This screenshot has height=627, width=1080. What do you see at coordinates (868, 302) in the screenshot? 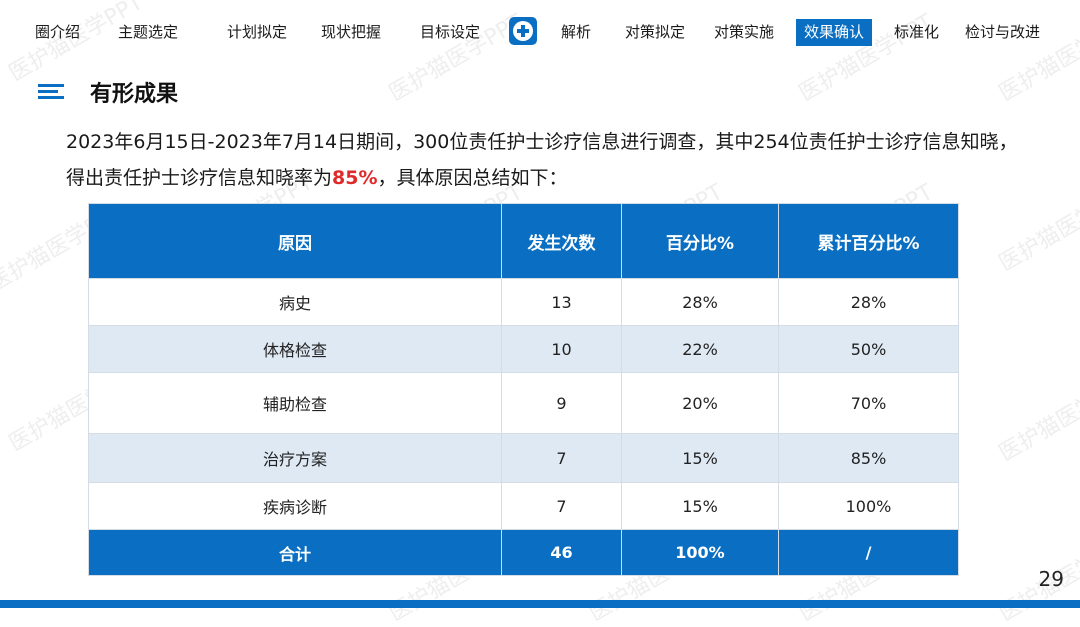
I see `cell-cumulative: 28%` at bounding box center [868, 302].